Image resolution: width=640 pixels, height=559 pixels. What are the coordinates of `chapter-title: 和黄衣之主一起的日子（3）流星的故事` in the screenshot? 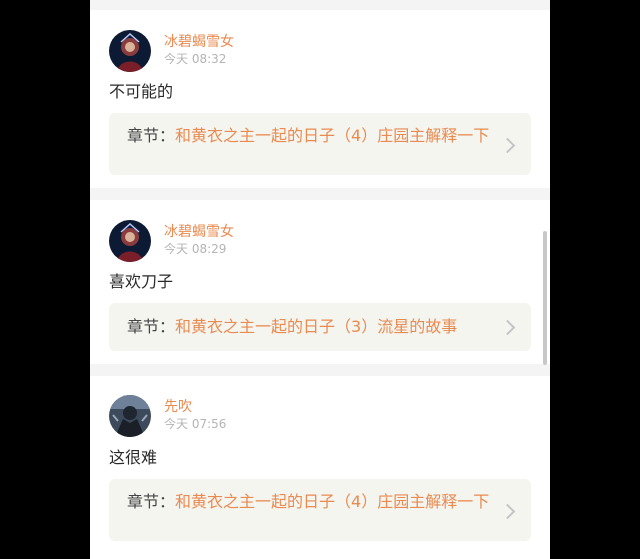 It's located at (316, 326).